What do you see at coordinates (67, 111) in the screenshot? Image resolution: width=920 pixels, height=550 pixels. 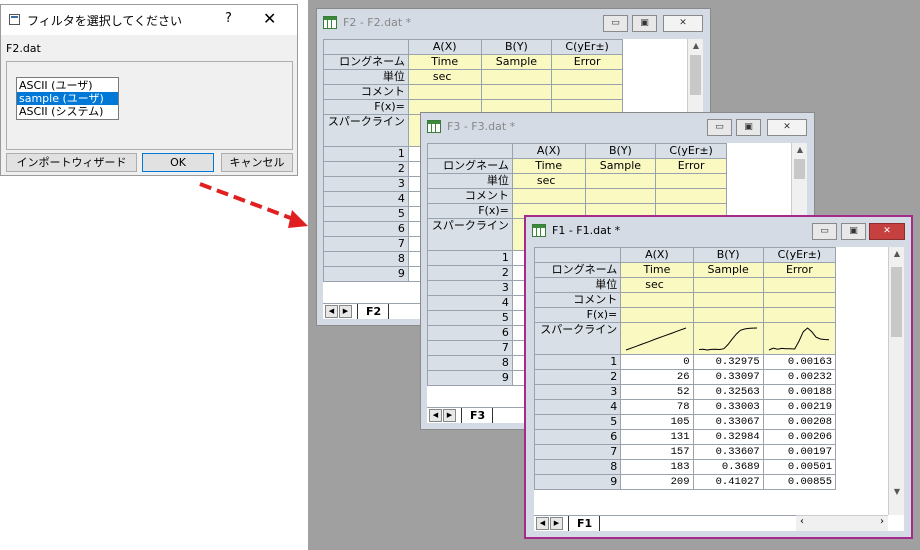 I see `filter-list-item: ASCII (システム)` at bounding box center [67, 111].